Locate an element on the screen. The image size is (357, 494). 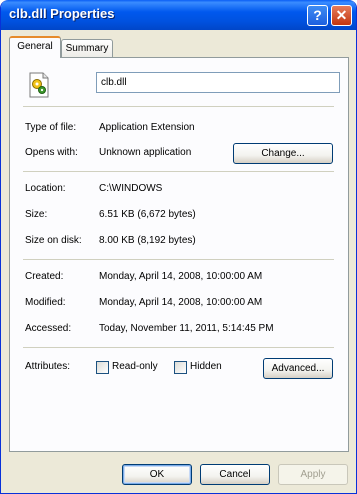
help-button: ? is located at coordinates (317, 15).